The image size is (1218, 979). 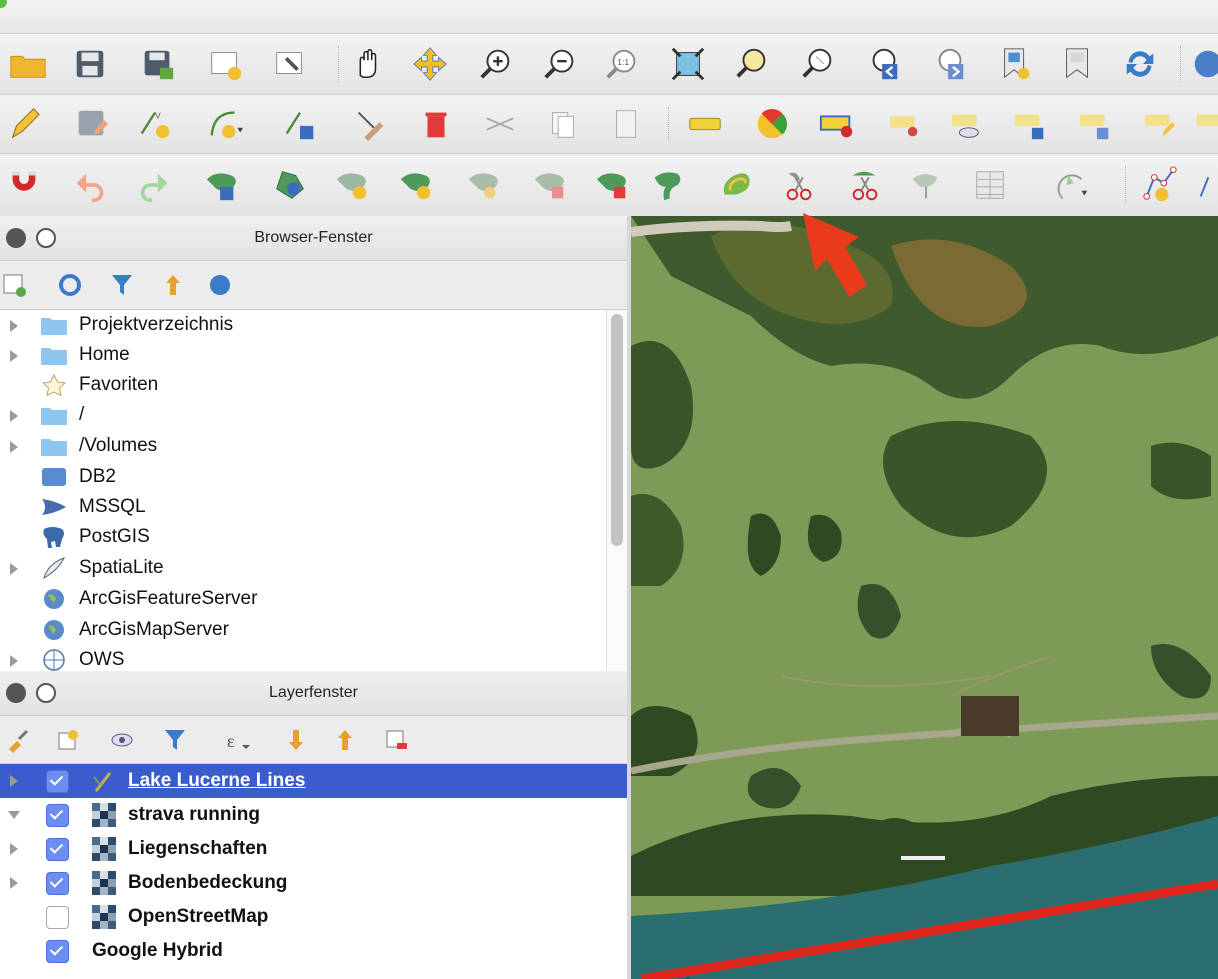 I want to click on browser-item: Favoriten, so click(x=303, y=385).